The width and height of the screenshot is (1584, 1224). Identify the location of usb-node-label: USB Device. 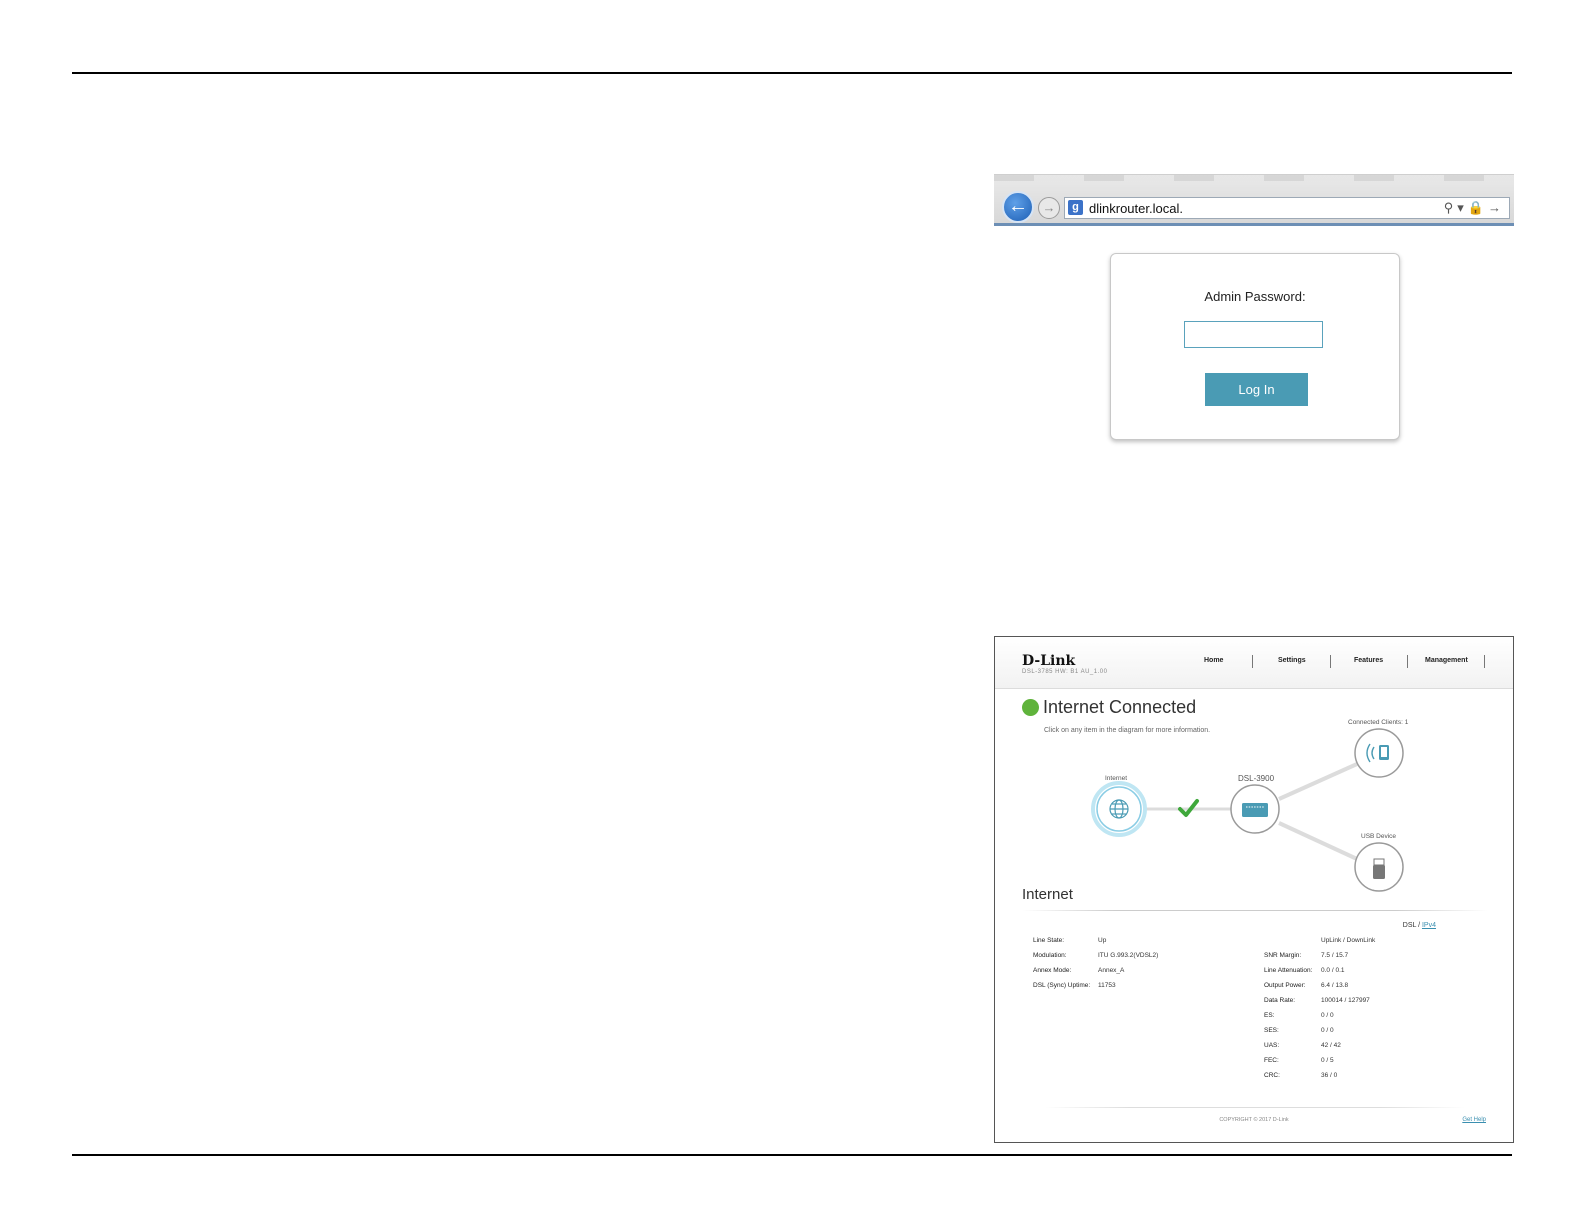
(1379, 836).